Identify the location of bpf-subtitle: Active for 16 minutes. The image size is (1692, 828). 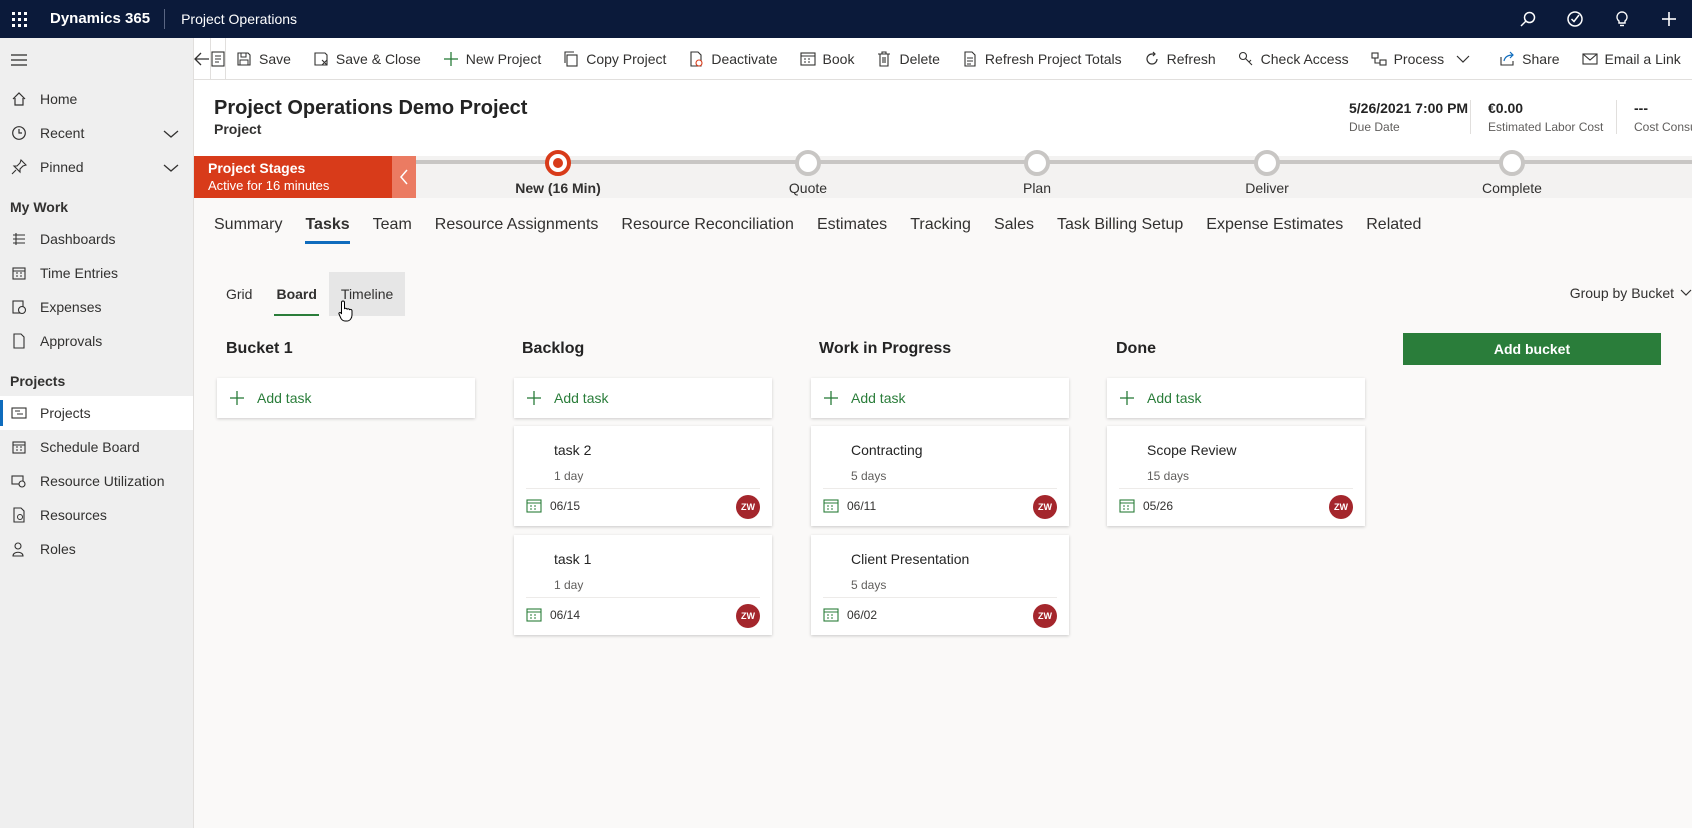
(269, 185).